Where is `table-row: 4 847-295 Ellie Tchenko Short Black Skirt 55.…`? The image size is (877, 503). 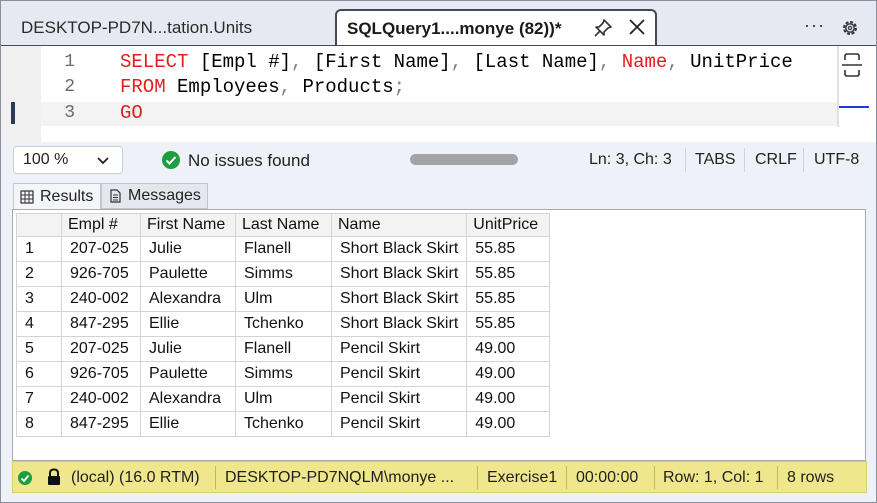 table-row: 4 847-295 Ellie Tchenko Short Black Skirt 55.… is located at coordinates (283, 324).